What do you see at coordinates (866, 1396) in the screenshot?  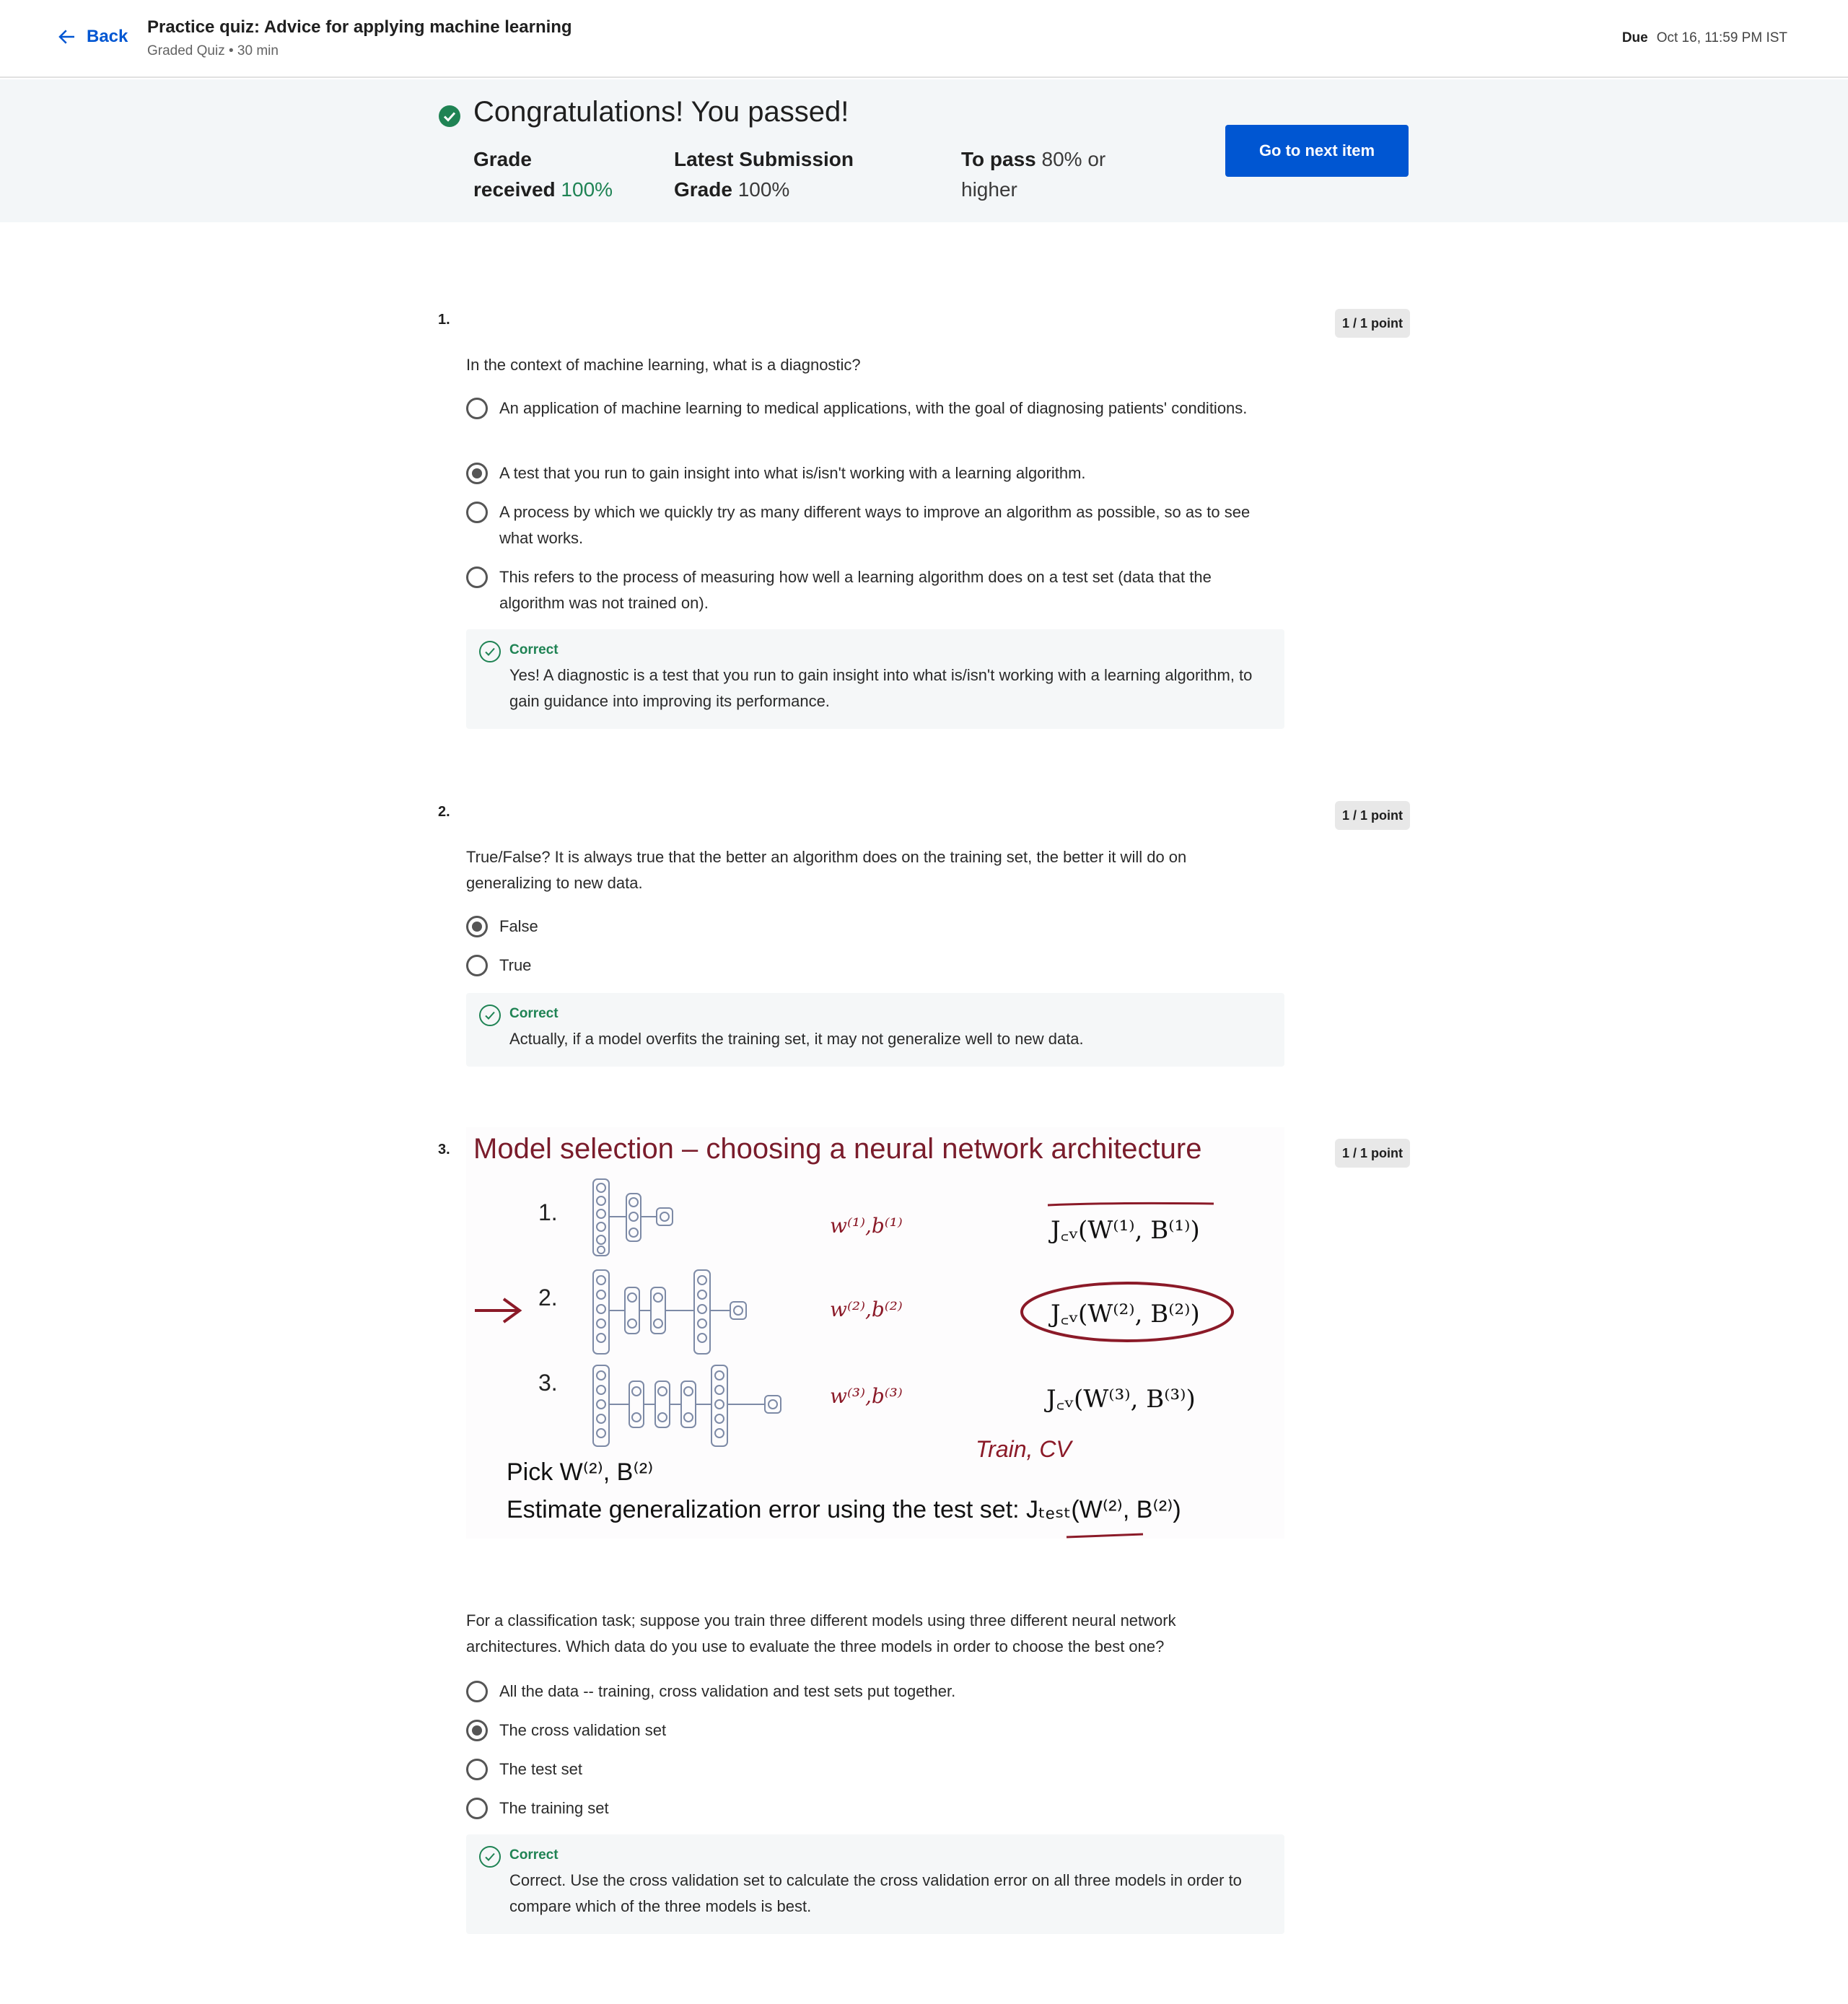 I see `slide-w3-b3: w⁽³⁾,b⁽³⁾` at bounding box center [866, 1396].